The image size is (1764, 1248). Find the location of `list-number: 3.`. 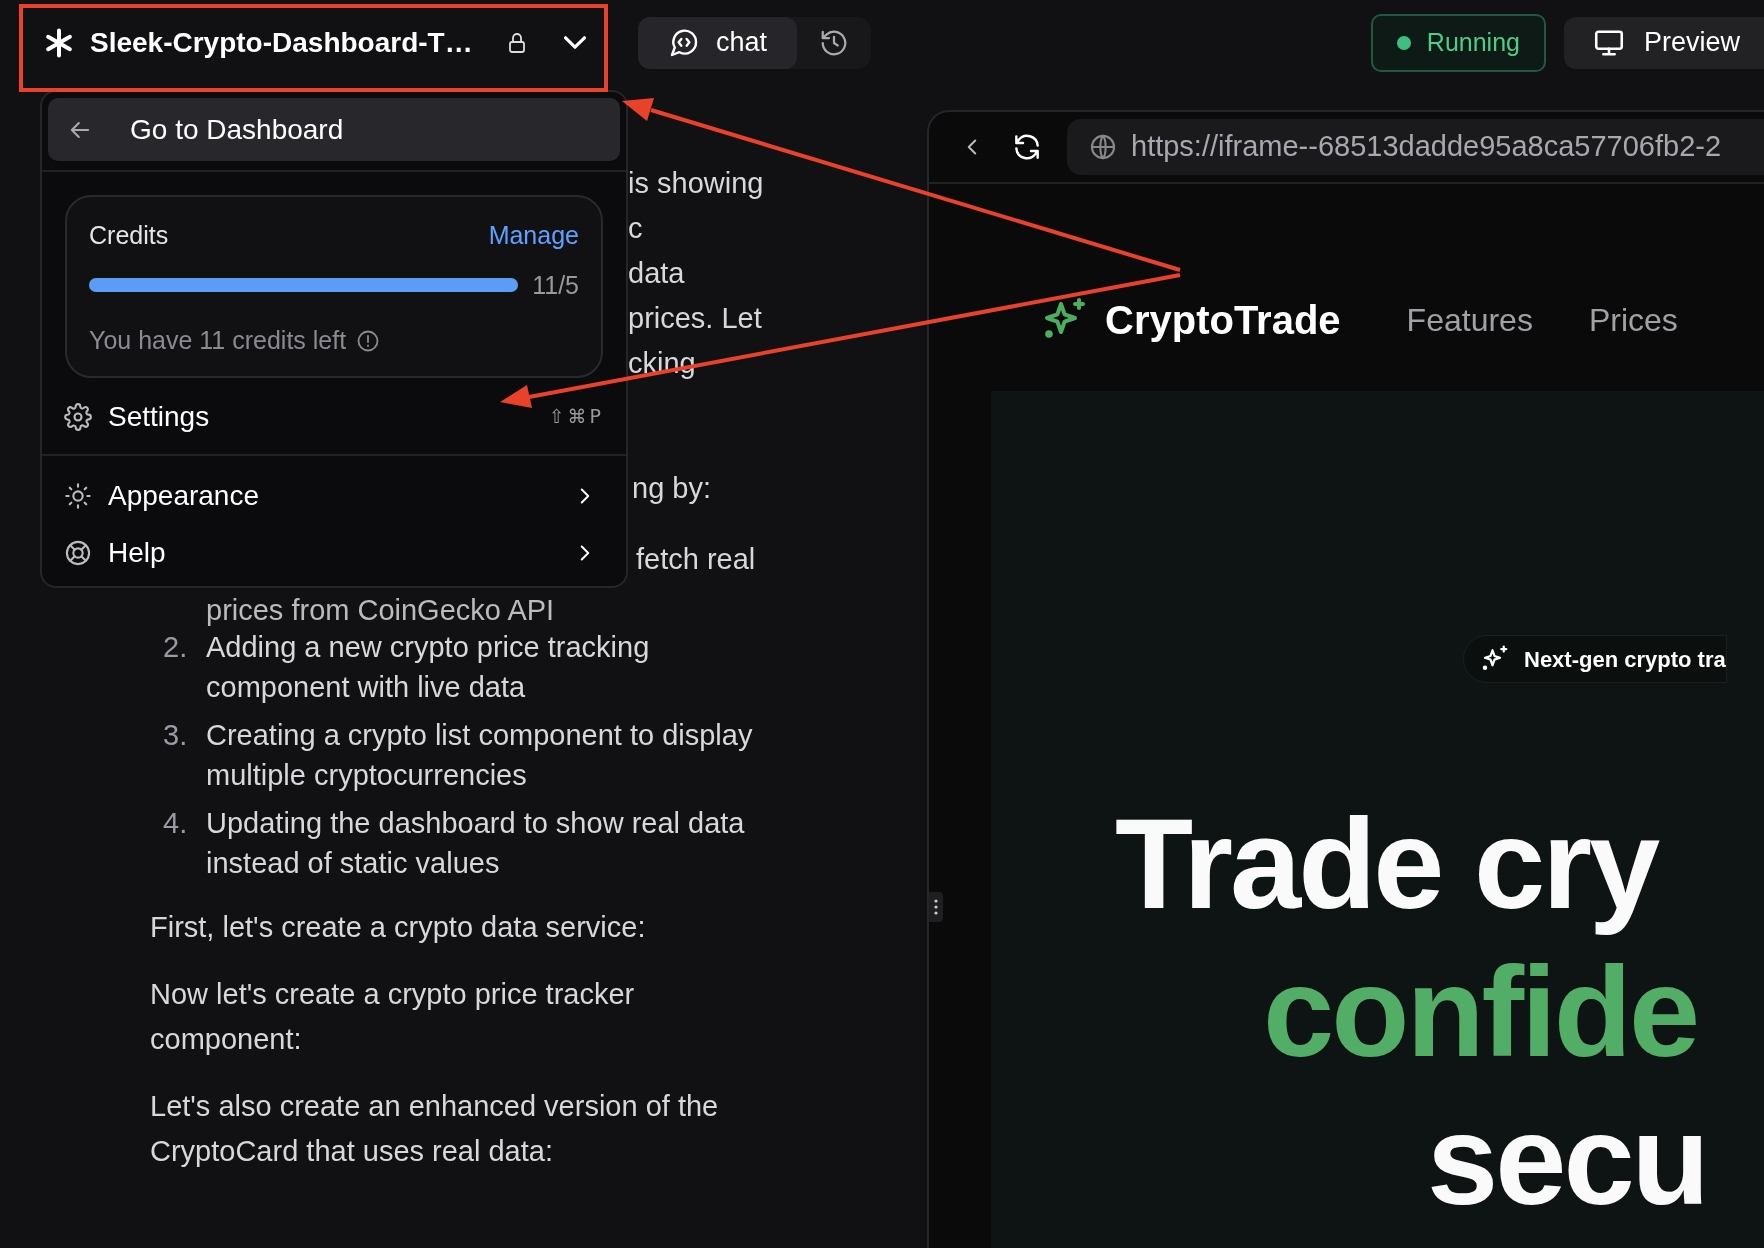

list-number: 3. is located at coordinates (176, 735).